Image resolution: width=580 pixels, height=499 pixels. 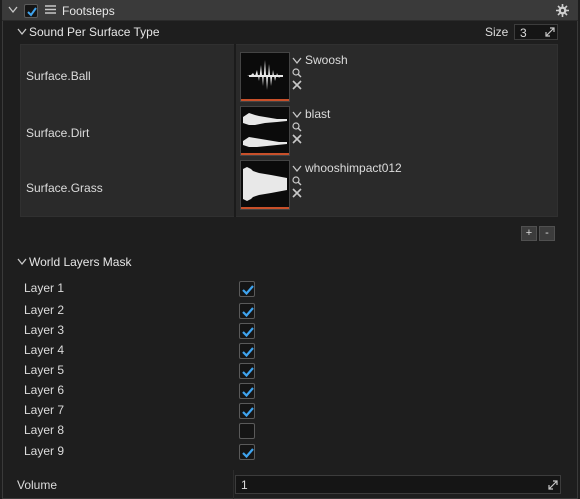 What do you see at coordinates (44, 451) in the screenshot?
I see `layer-label: Layer 9` at bounding box center [44, 451].